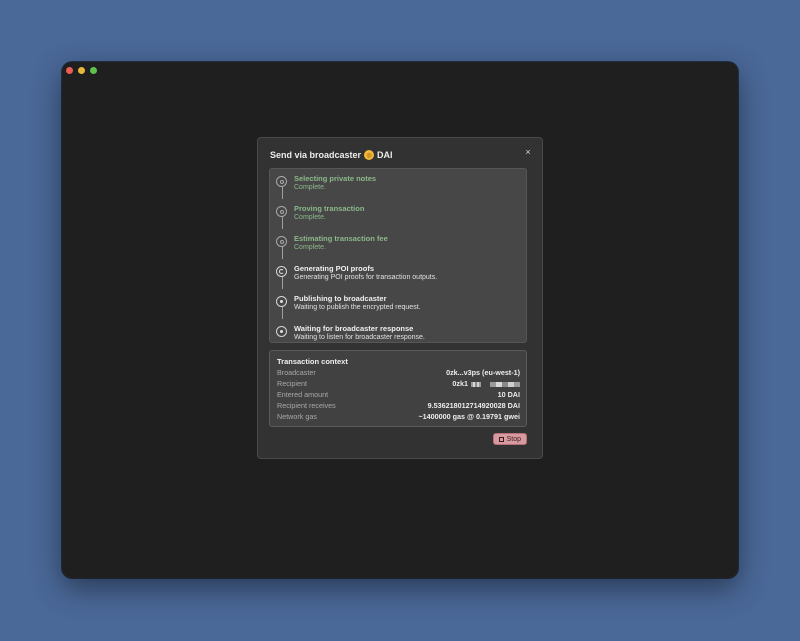 This screenshot has height=641, width=800. I want to click on window-minimize-button, so click(81, 70).